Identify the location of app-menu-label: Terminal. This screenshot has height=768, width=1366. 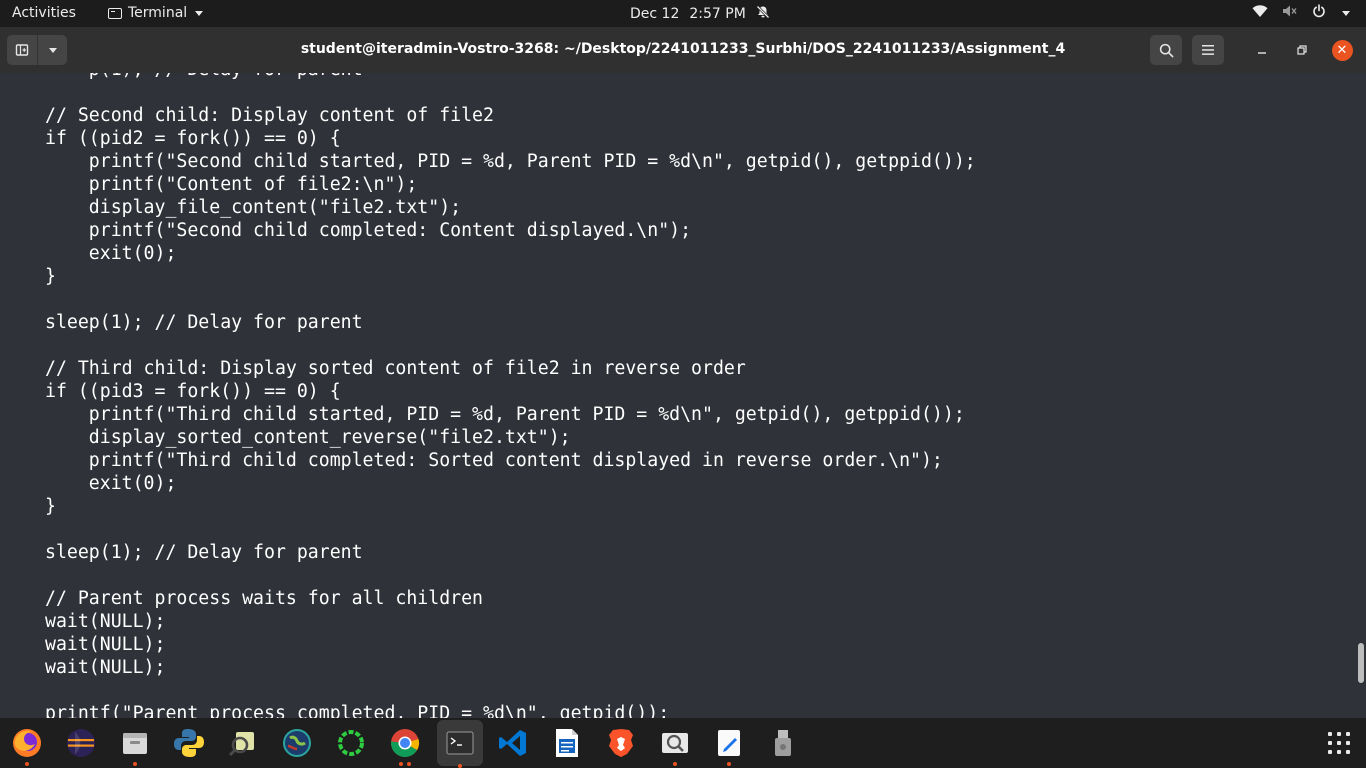
(158, 13).